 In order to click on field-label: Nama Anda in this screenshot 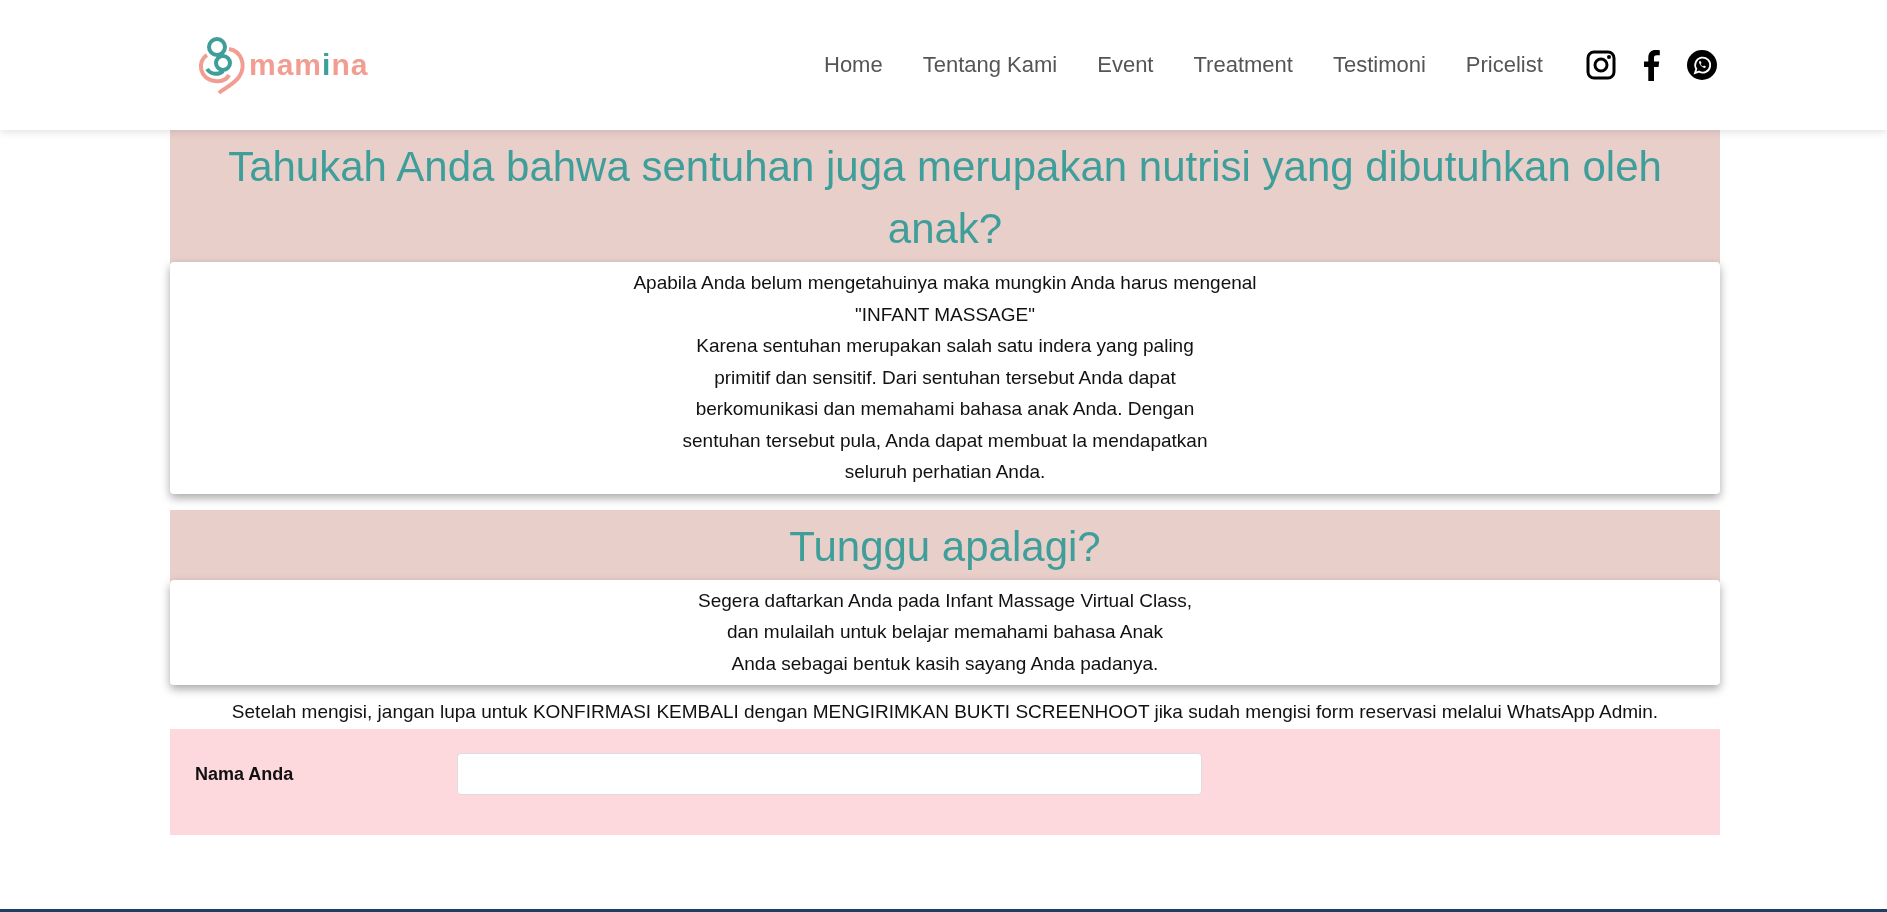, I will do `click(245, 774)`.